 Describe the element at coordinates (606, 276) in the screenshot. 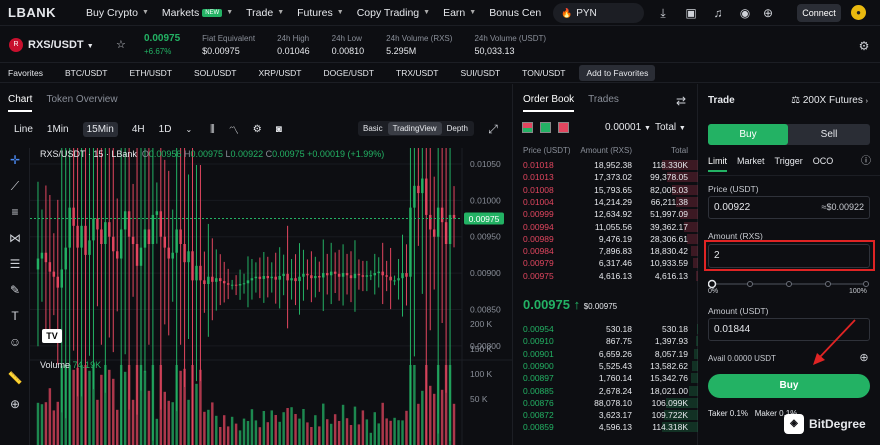

I see `ask-row: 0.00975 4,616.13 4,616.13` at that location.